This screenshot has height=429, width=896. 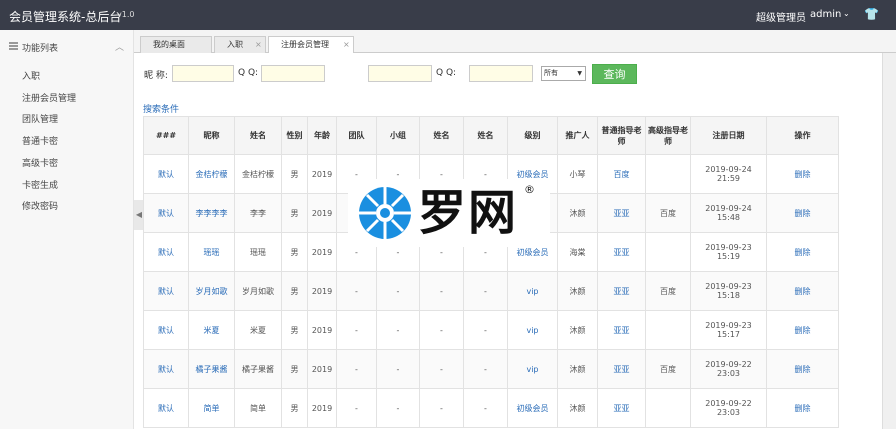 What do you see at coordinates (551, 73) in the screenshot?
I see `level-select-value: 所有` at bounding box center [551, 73].